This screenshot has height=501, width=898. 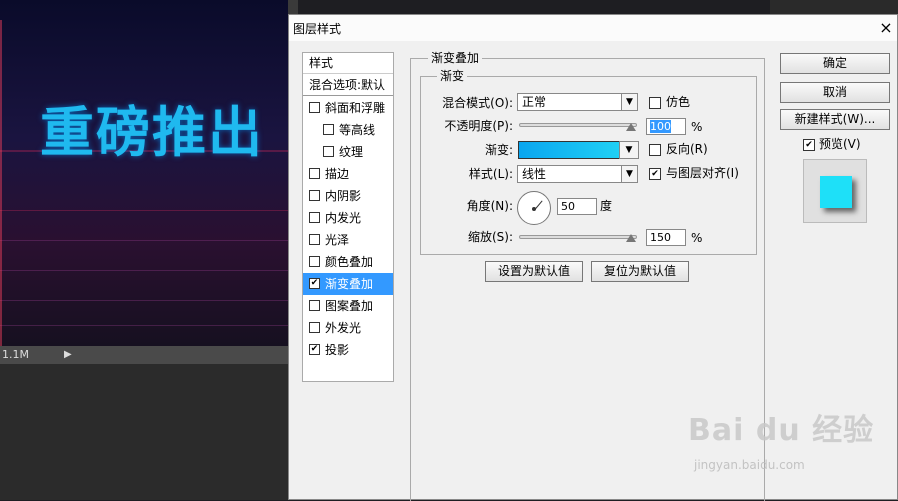 I want to click on gradient-overlay-title: 渐变叠加, so click(x=455, y=58).